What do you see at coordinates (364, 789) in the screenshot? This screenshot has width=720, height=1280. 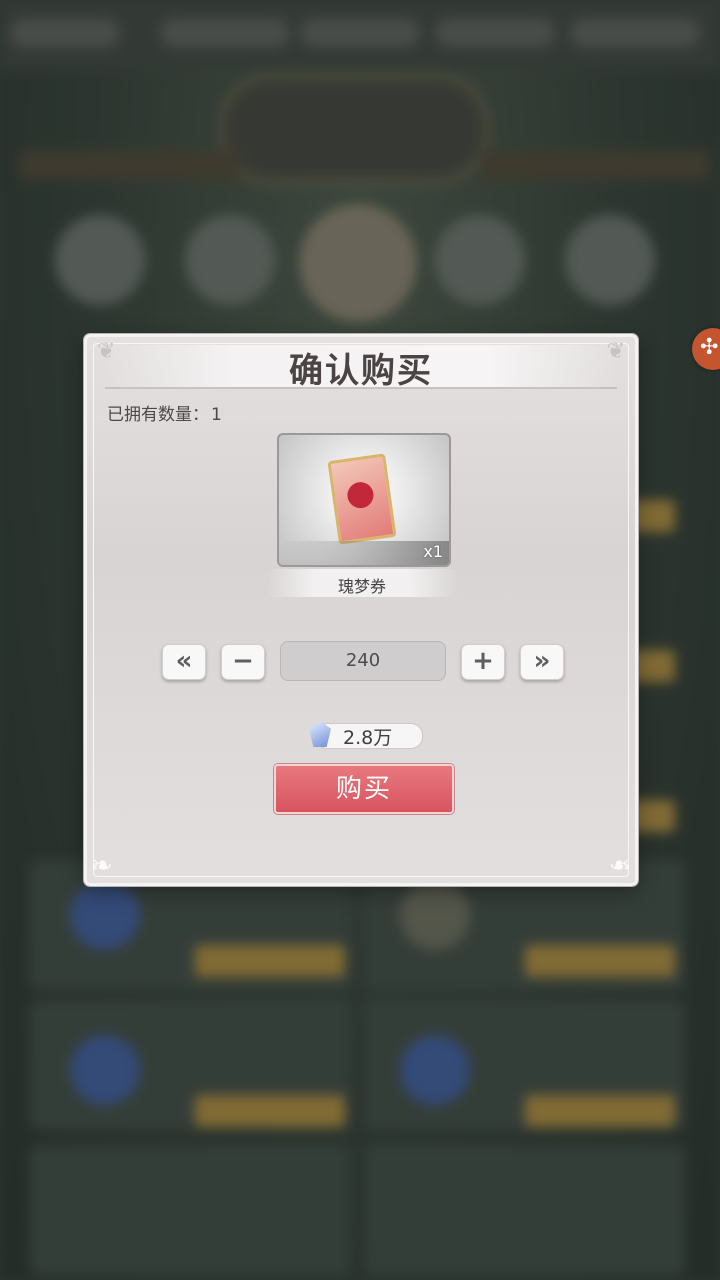 I see `buy-button: 购买` at bounding box center [364, 789].